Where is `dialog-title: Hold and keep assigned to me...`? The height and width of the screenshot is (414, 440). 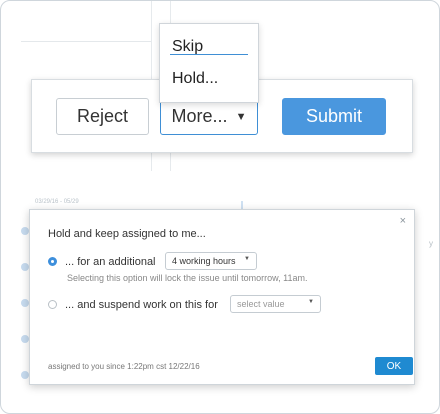
dialog-title: Hold and keep assigned to me... is located at coordinates (127, 234).